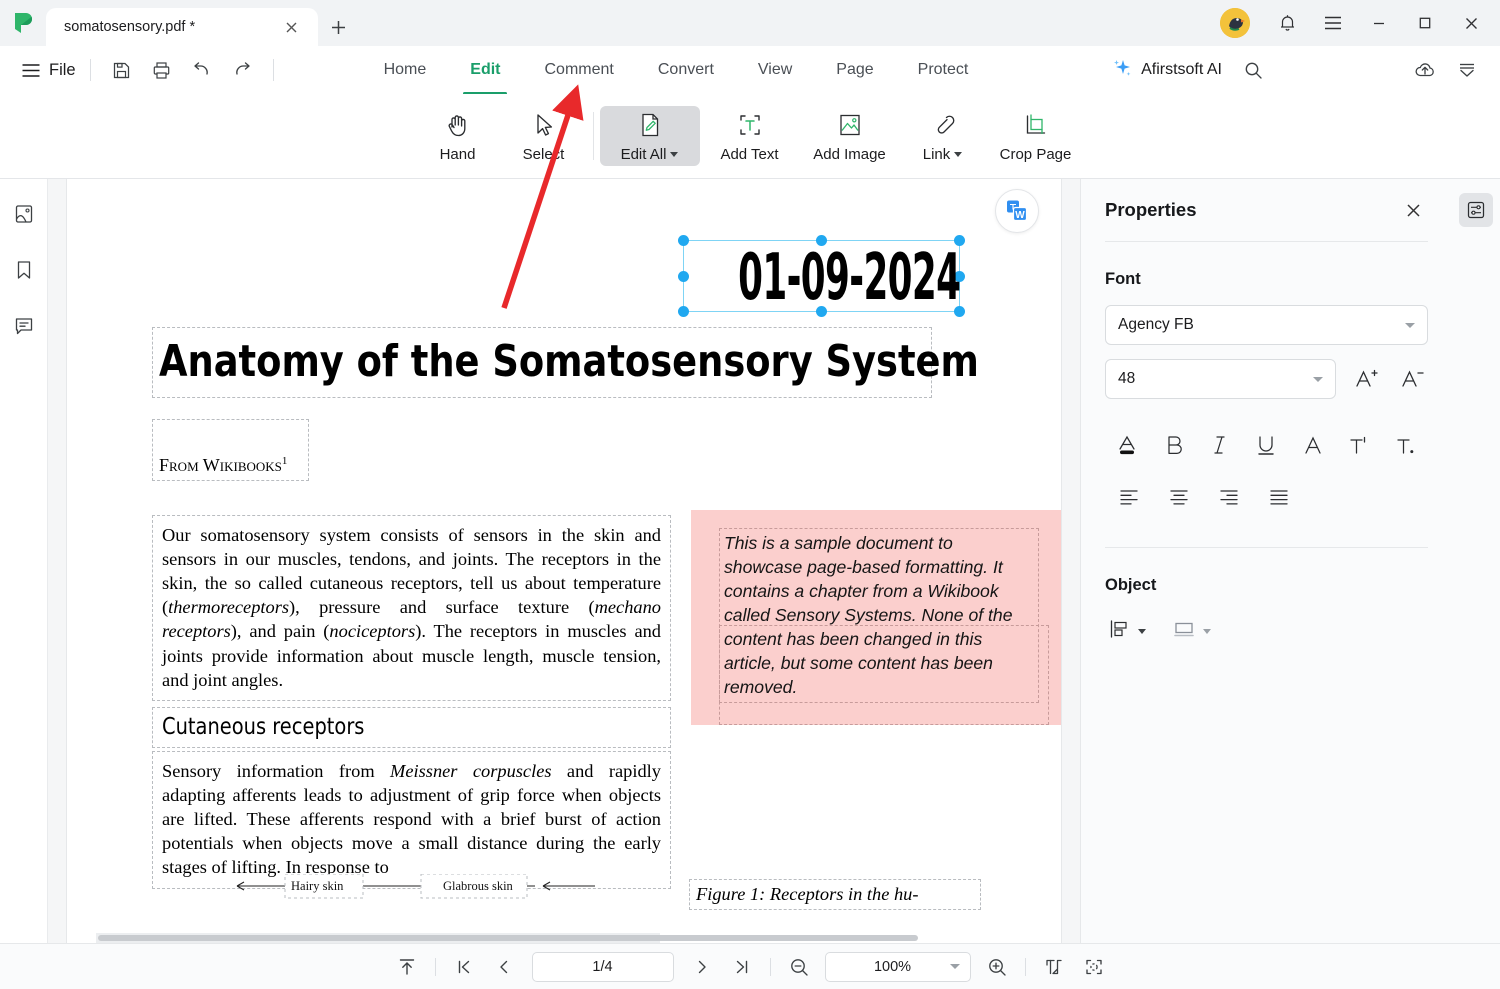 Image resolution: width=1500 pixels, height=989 pixels. I want to click on bookmarks-icon, so click(24, 270).